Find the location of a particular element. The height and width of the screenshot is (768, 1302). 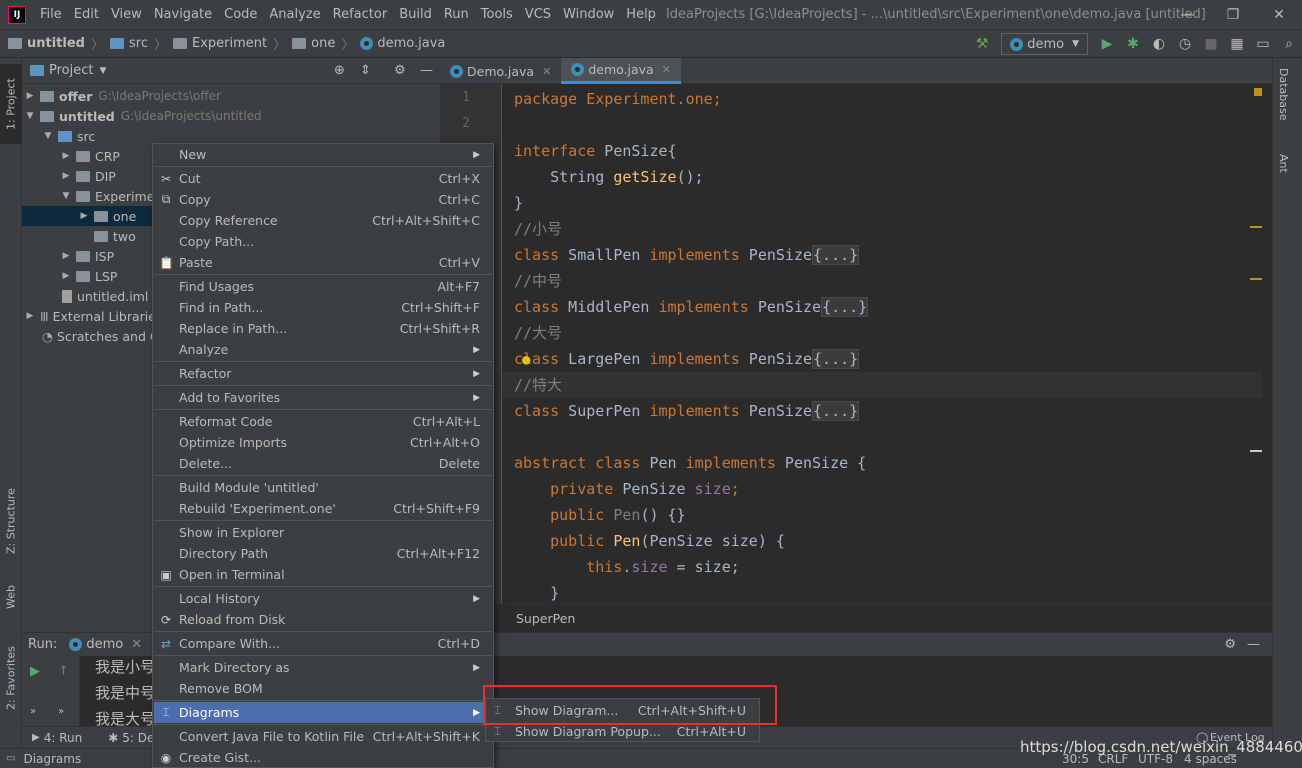

menu-copy-reference: Copy Reference Ctrl+Alt+Shift+C is located at coordinates (323, 220).